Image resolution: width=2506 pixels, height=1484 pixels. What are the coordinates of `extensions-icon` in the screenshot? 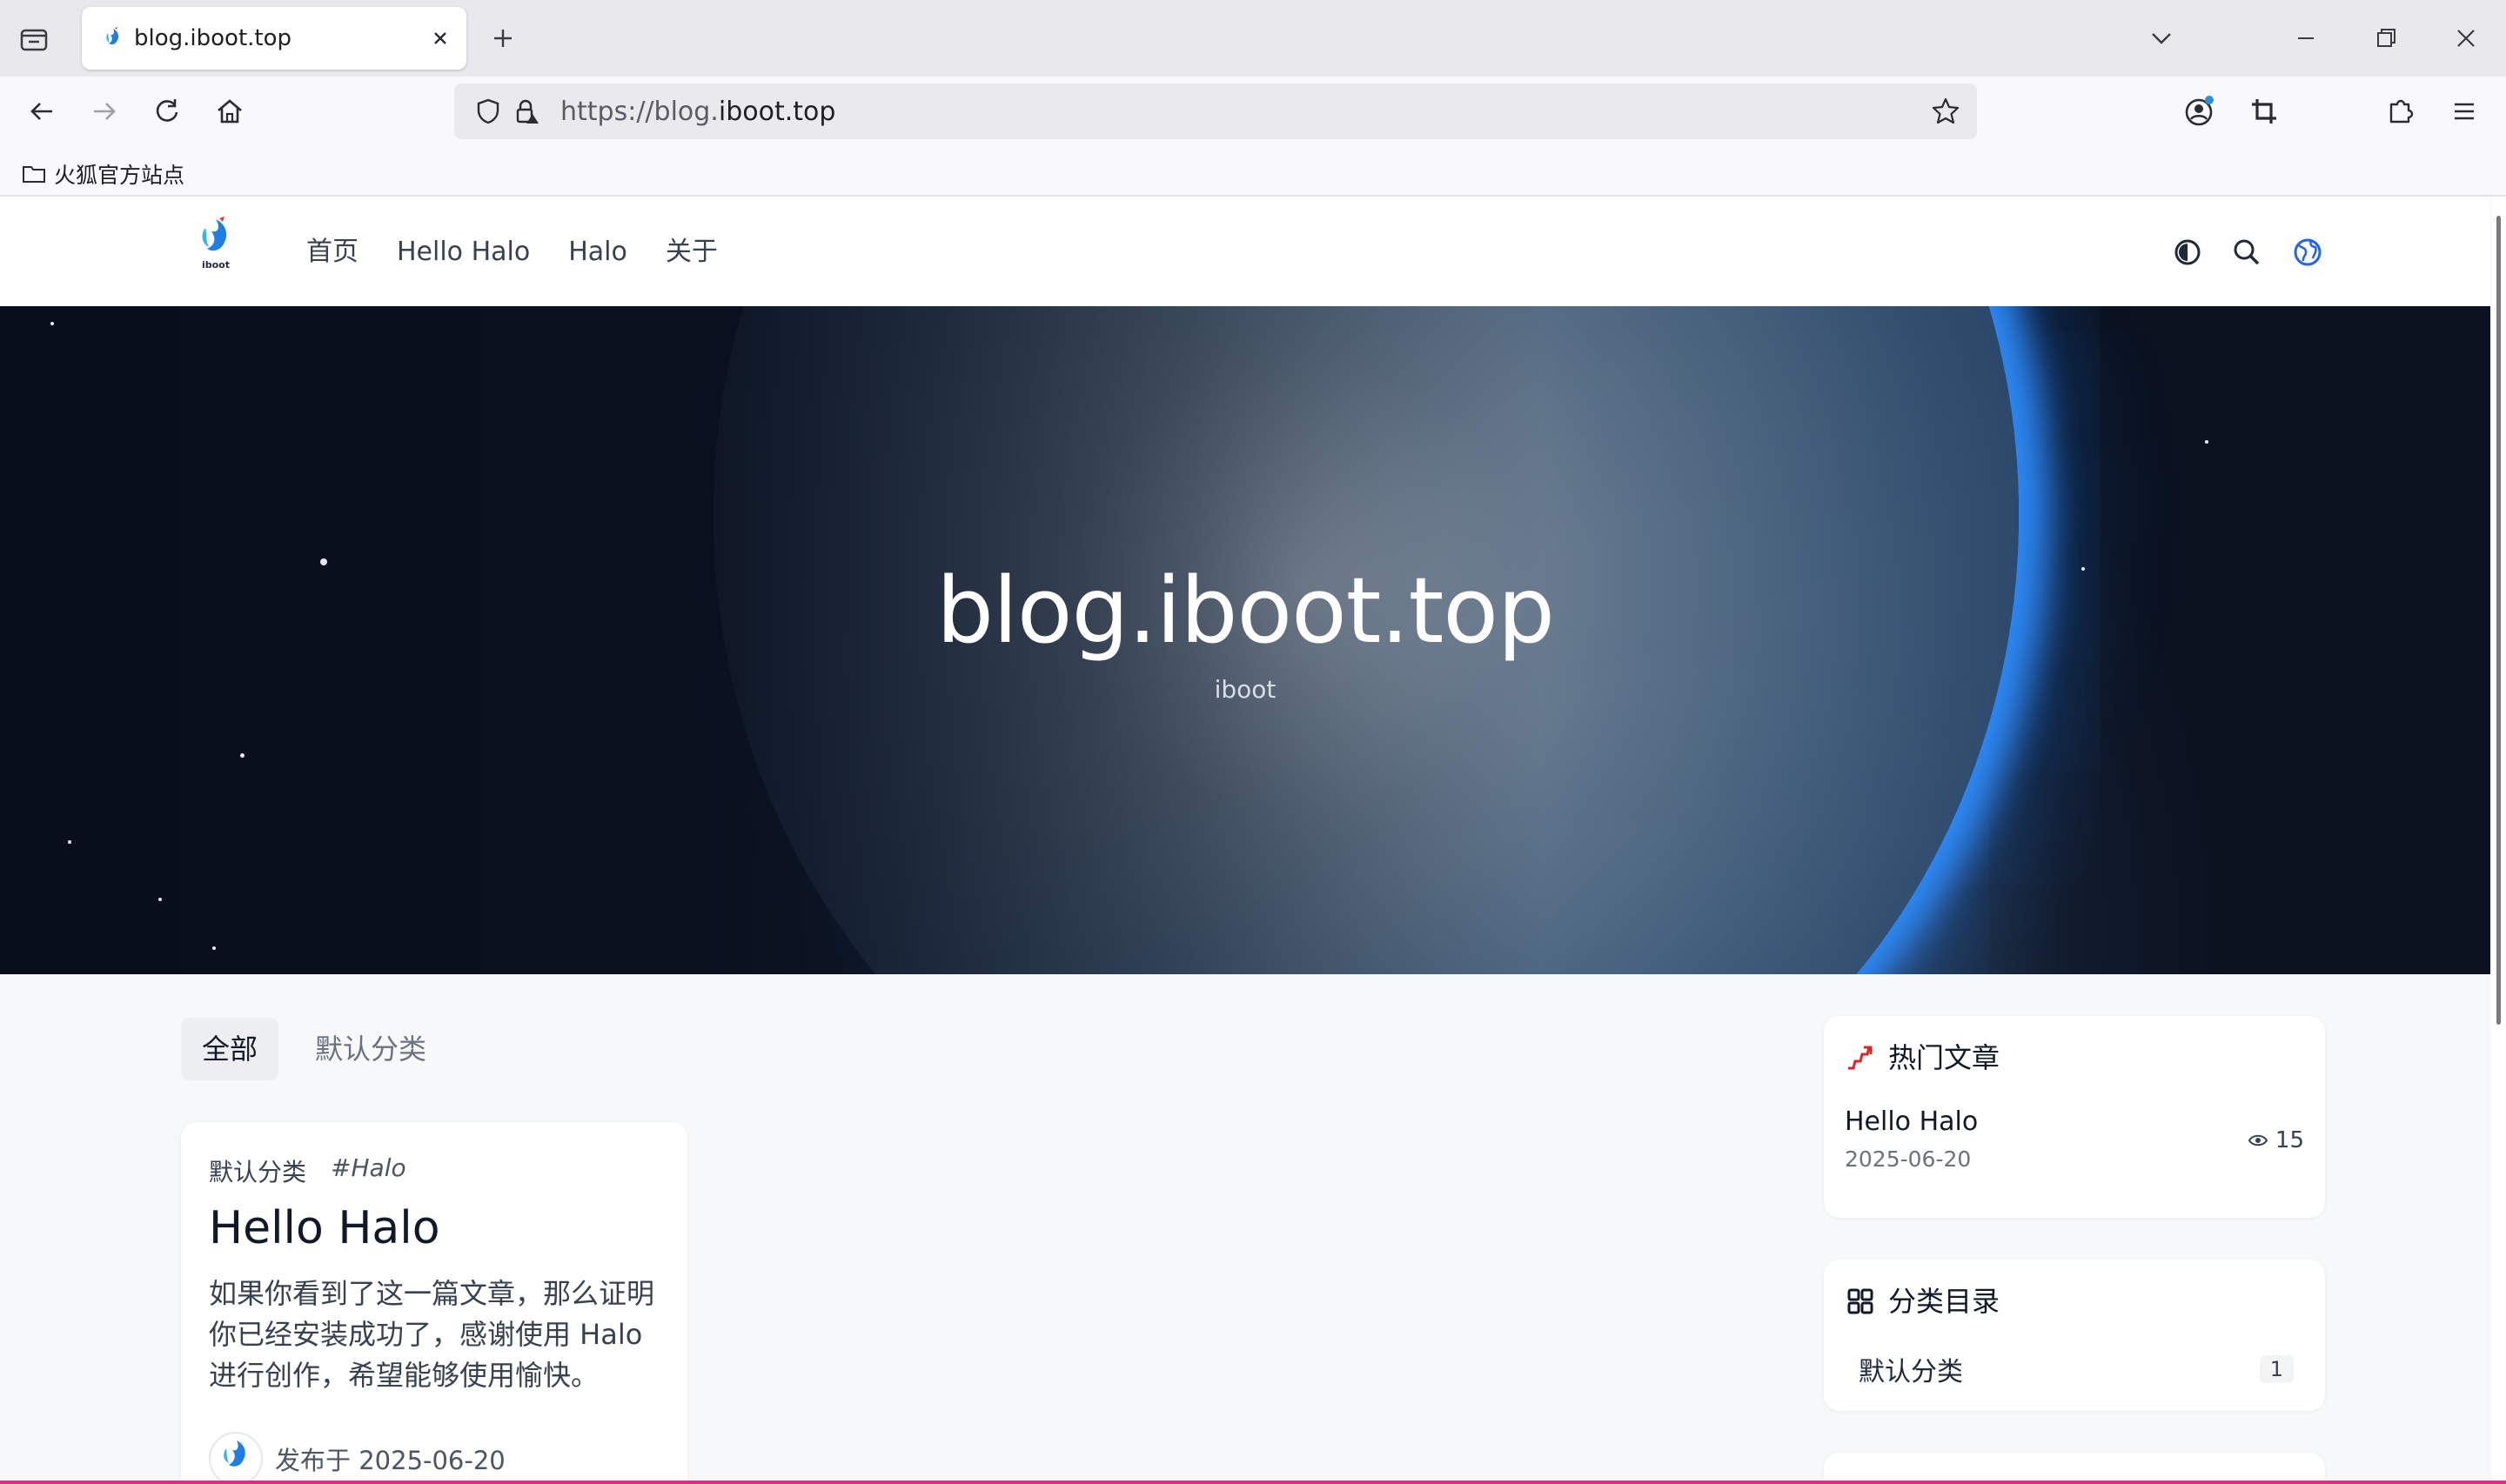 It's located at (2401, 111).